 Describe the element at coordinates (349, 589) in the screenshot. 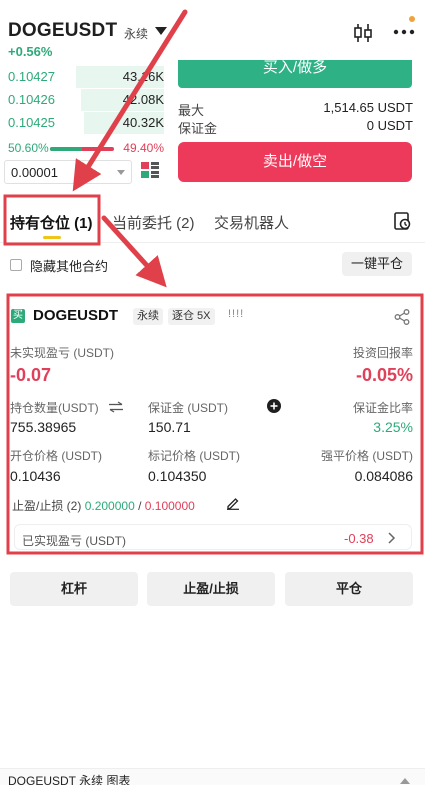

I see `close-position-button: 平仓` at that location.